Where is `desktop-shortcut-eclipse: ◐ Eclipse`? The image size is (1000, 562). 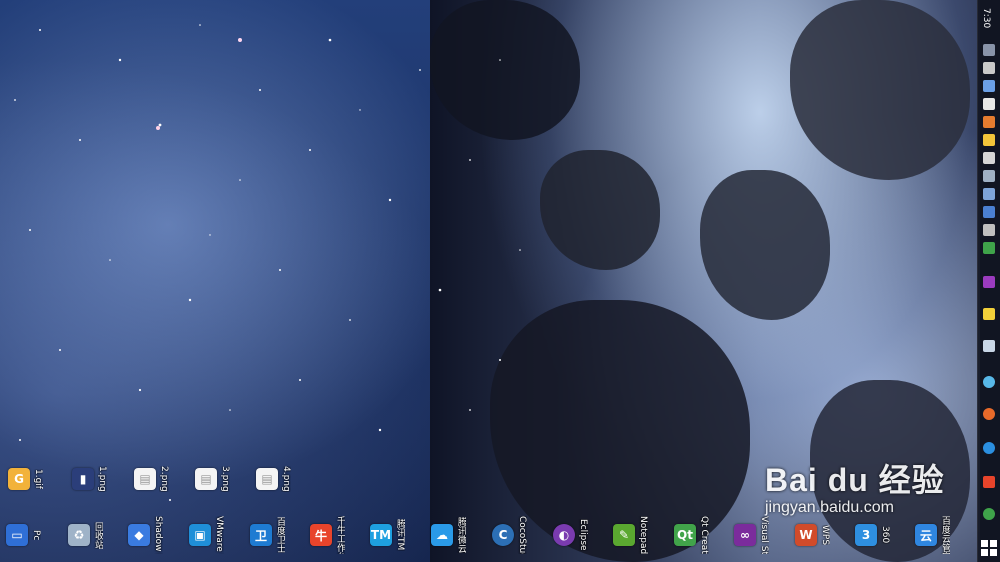
desktop-shortcut-eclipse: ◐ Eclipse is located at coordinates (583, 535).